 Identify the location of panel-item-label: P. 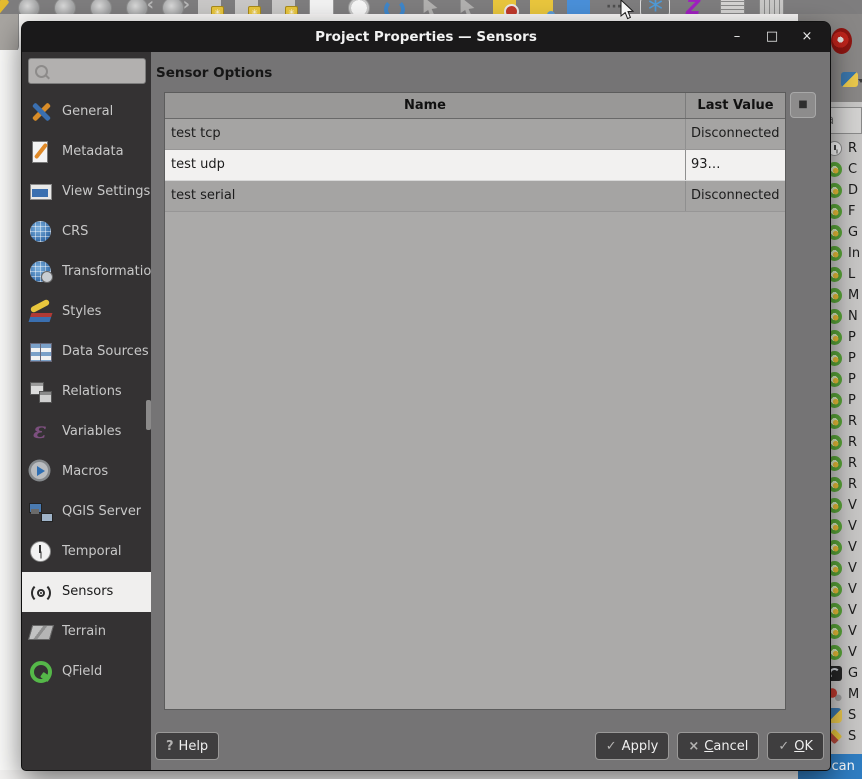
(852, 400).